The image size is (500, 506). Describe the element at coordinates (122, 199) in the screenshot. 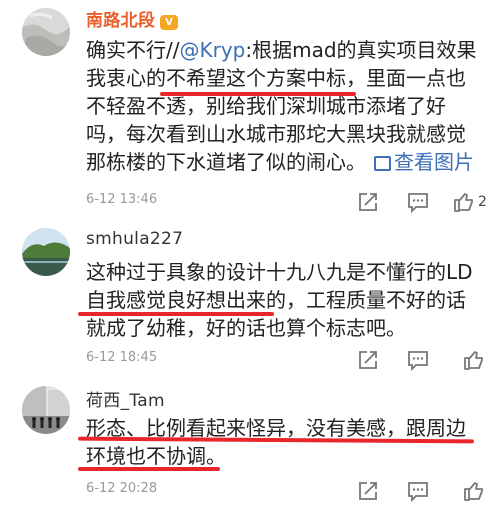

I see `timestamp: 6-12 13:46` at that location.